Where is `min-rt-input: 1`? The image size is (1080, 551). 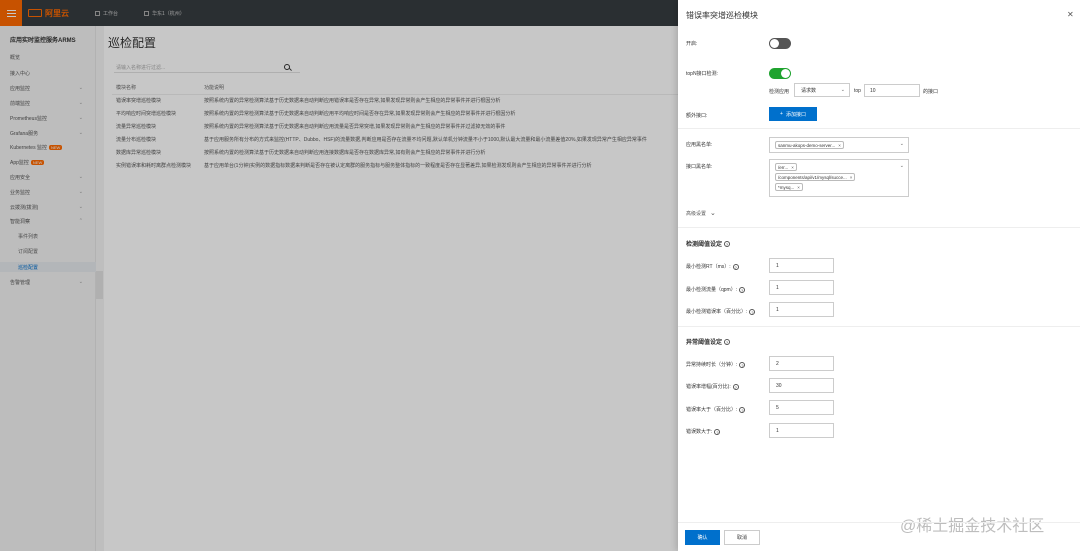
min-rt-input: 1 is located at coordinates (801, 265).